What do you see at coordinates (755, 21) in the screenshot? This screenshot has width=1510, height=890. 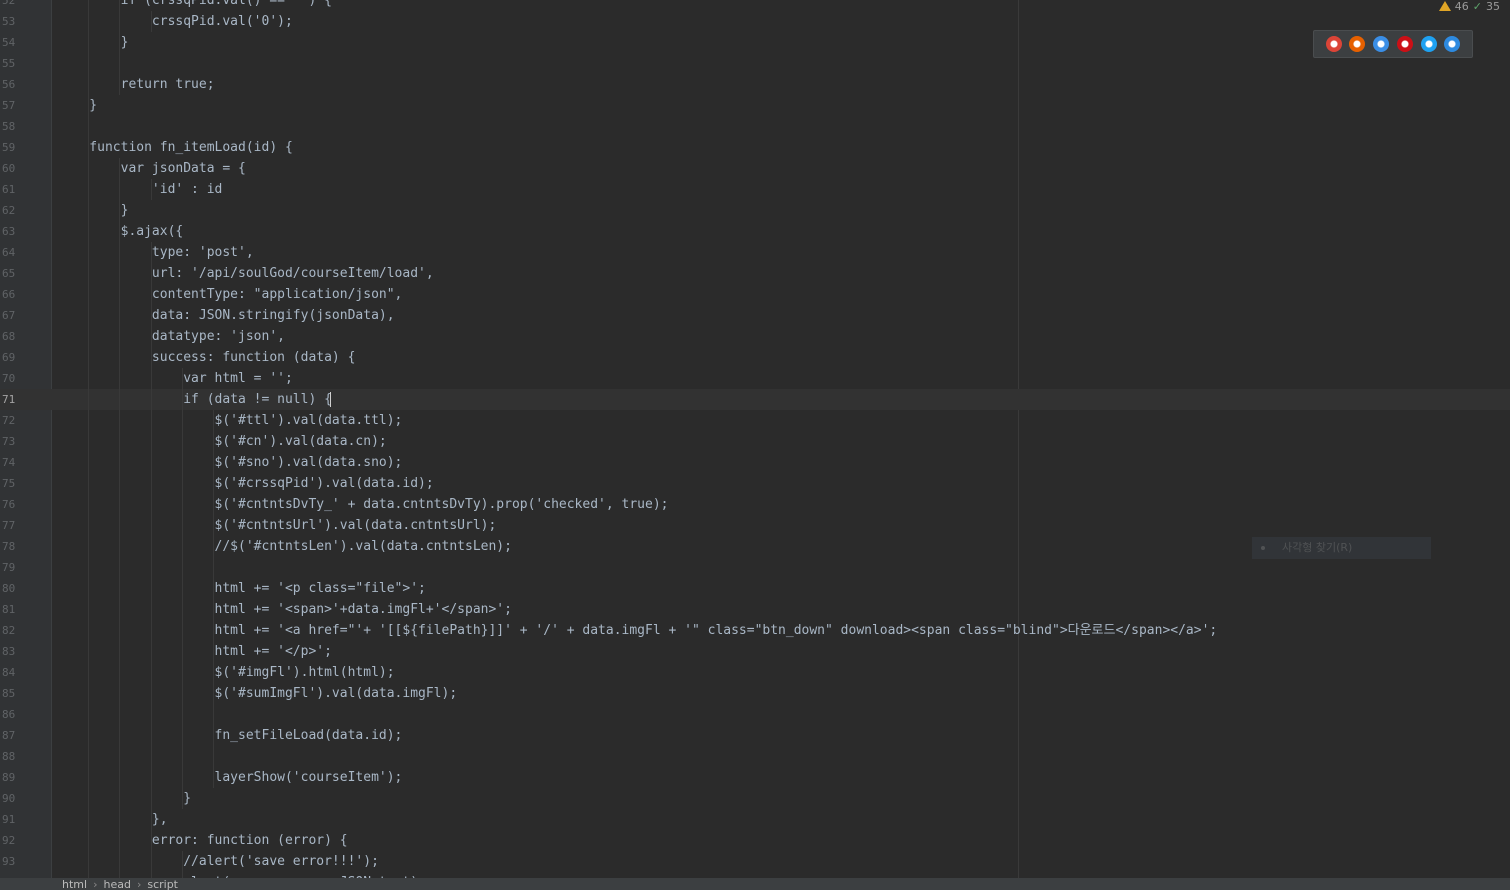 I see `code-line: 53 crssqPid.val('0');` at bounding box center [755, 21].